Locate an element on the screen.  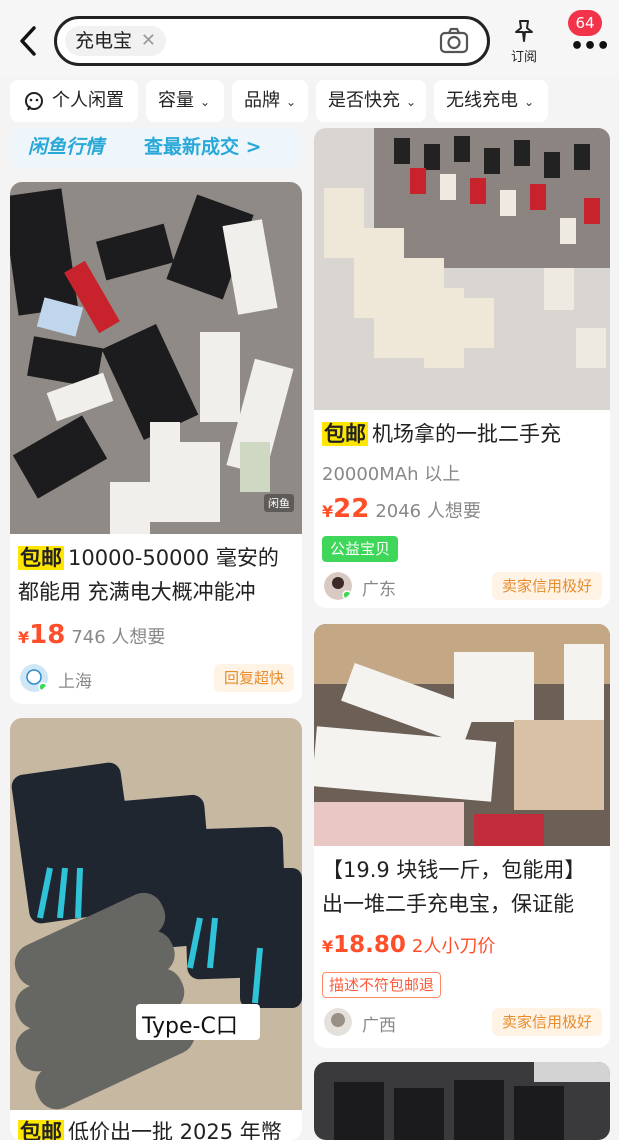
filter-personal: 个人闲置 is located at coordinates (74, 101).